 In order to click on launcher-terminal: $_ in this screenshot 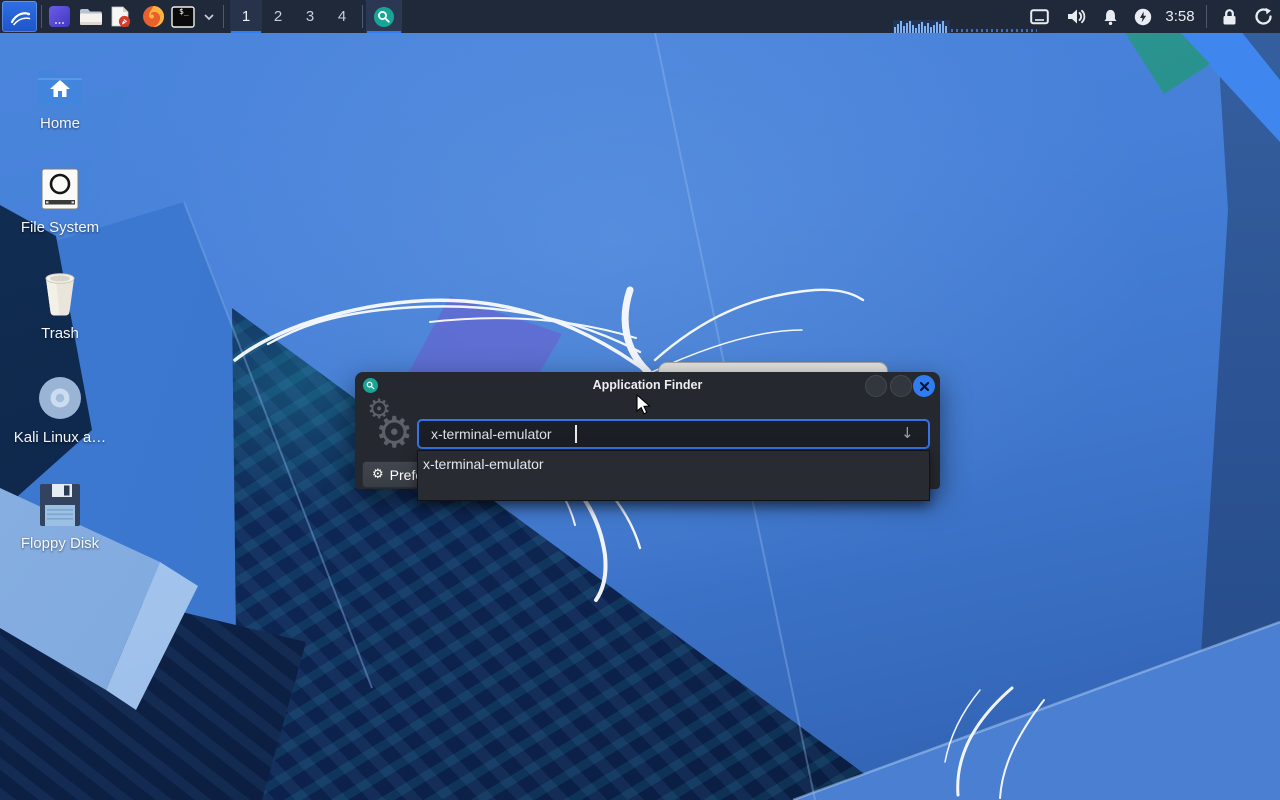, I will do `click(182, 16)`.